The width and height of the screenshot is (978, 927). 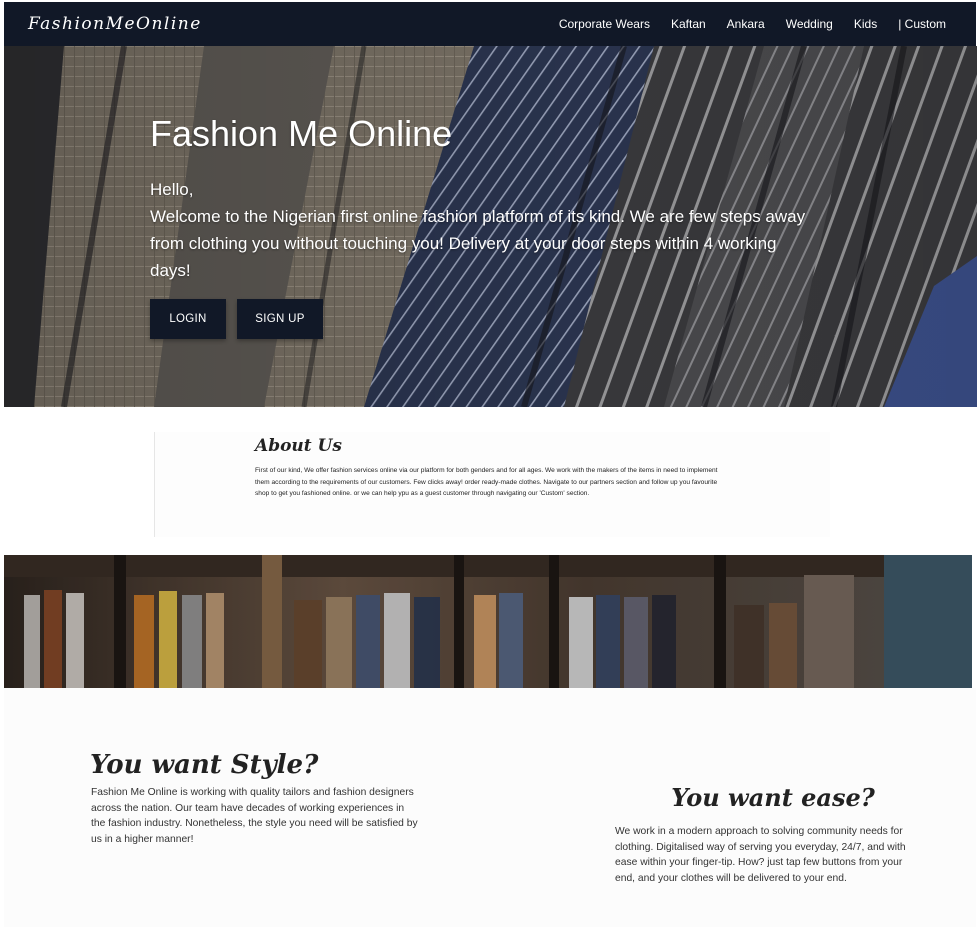 What do you see at coordinates (865, 24) in the screenshot?
I see `nav-link-kids: Kids` at bounding box center [865, 24].